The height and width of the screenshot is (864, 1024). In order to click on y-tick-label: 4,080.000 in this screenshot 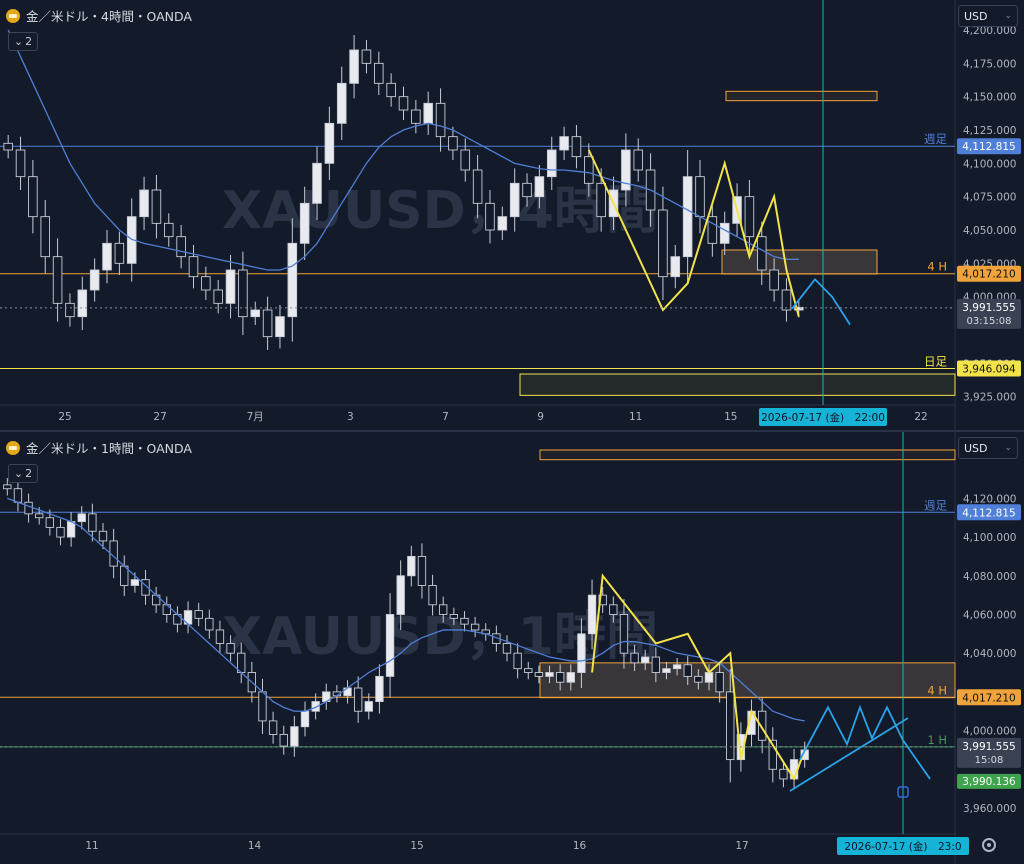, I will do `click(989, 577)`.